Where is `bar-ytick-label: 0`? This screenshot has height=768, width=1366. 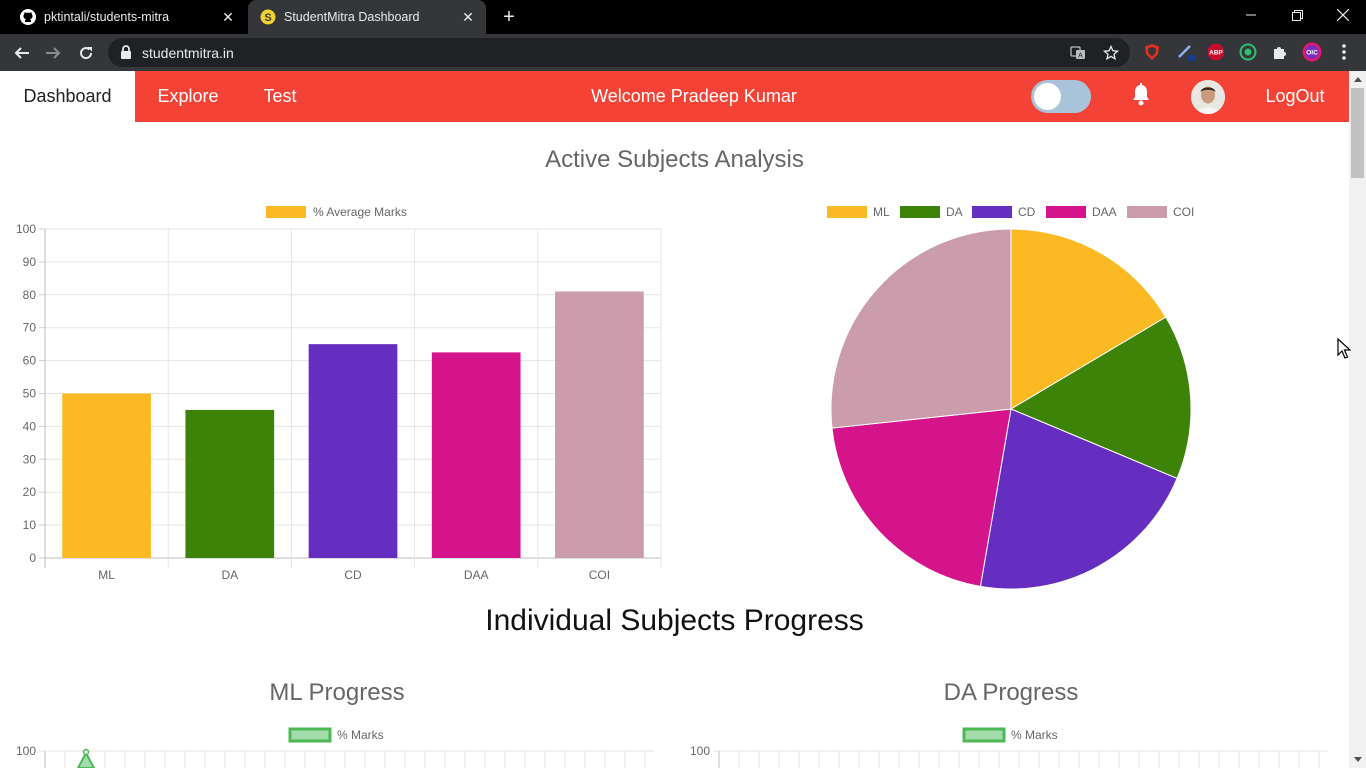 bar-ytick-label: 0 is located at coordinates (32, 558).